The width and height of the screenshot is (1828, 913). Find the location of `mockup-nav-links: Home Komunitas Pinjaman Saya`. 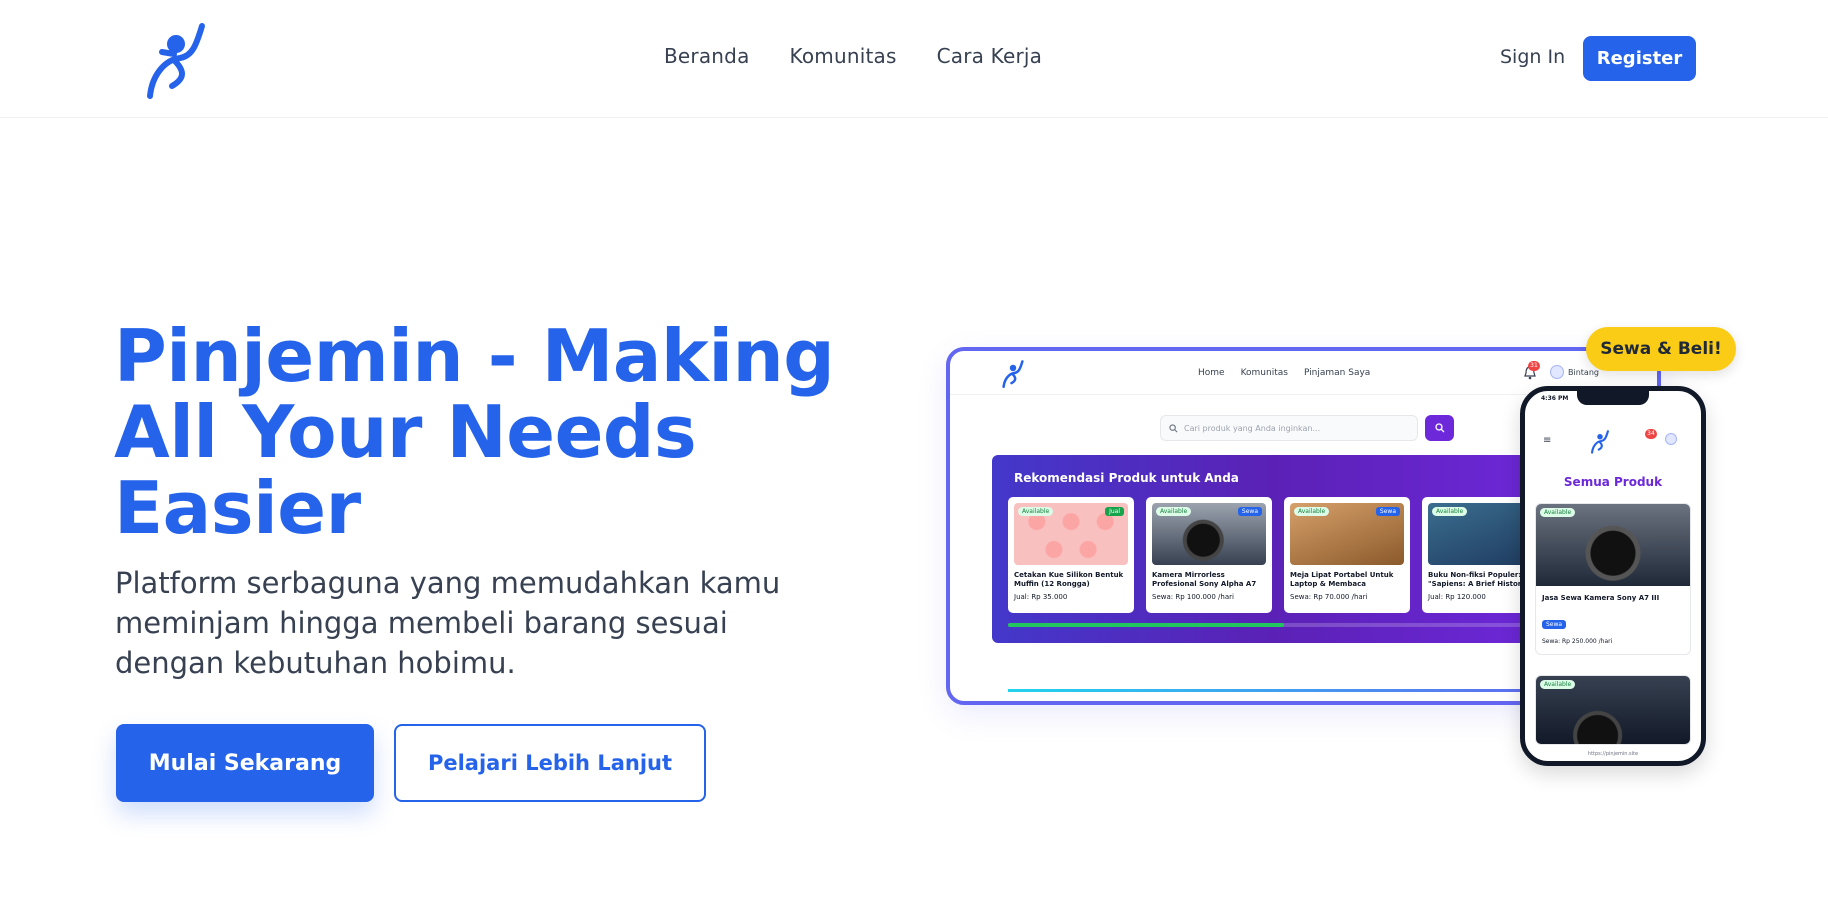

mockup-nav-links: Home Komunitas Pinjaman Saya is located at coordinates (1284, 373).